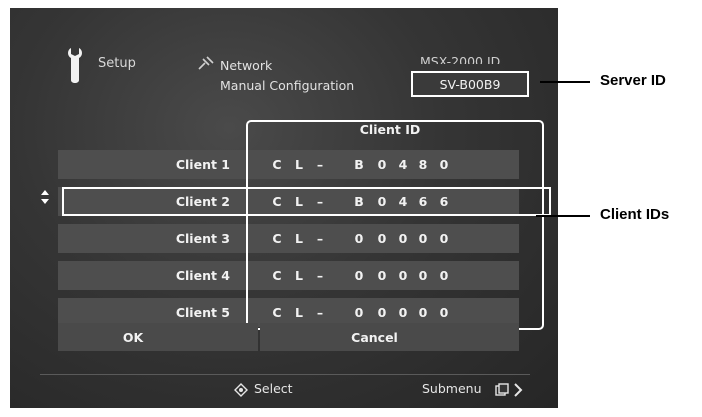 This screenshot has height=417, width=702. What do you see at coordinates (563, 216) in the screenshot?
I see `client-ids-callout-line` at bounding box center [563, 216].